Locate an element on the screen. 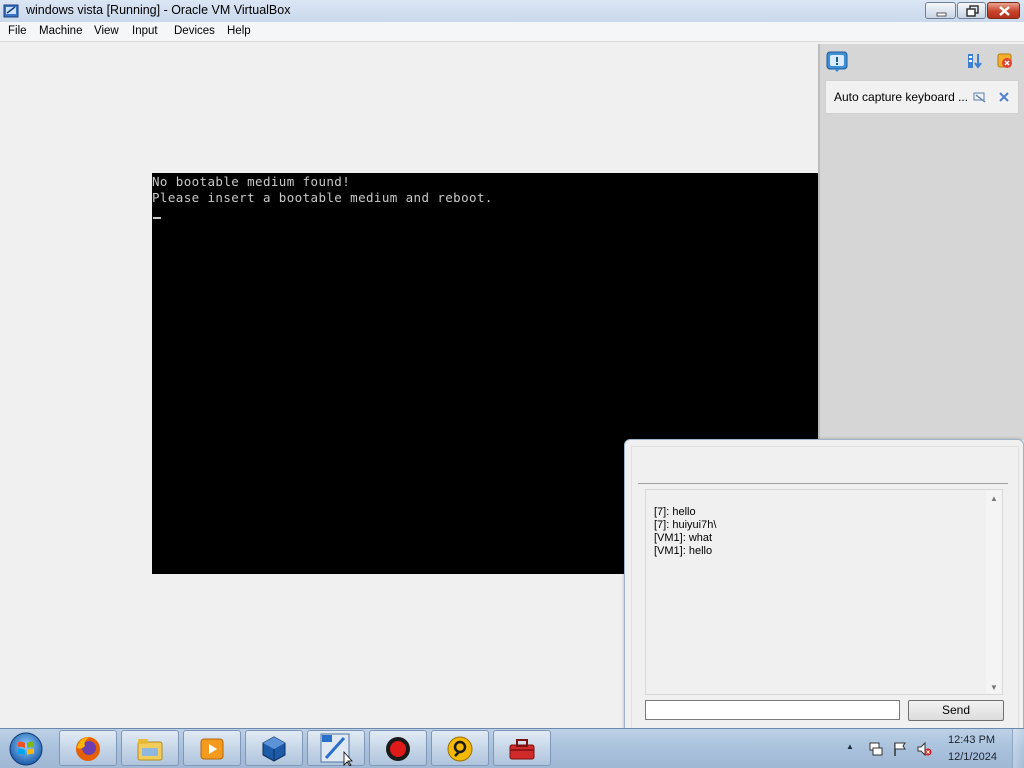 Image resolution: width=1024 pixels, height=768 pixels. menu-bar: File Machine View Input Devices Help is located at coordinates (512, 32).